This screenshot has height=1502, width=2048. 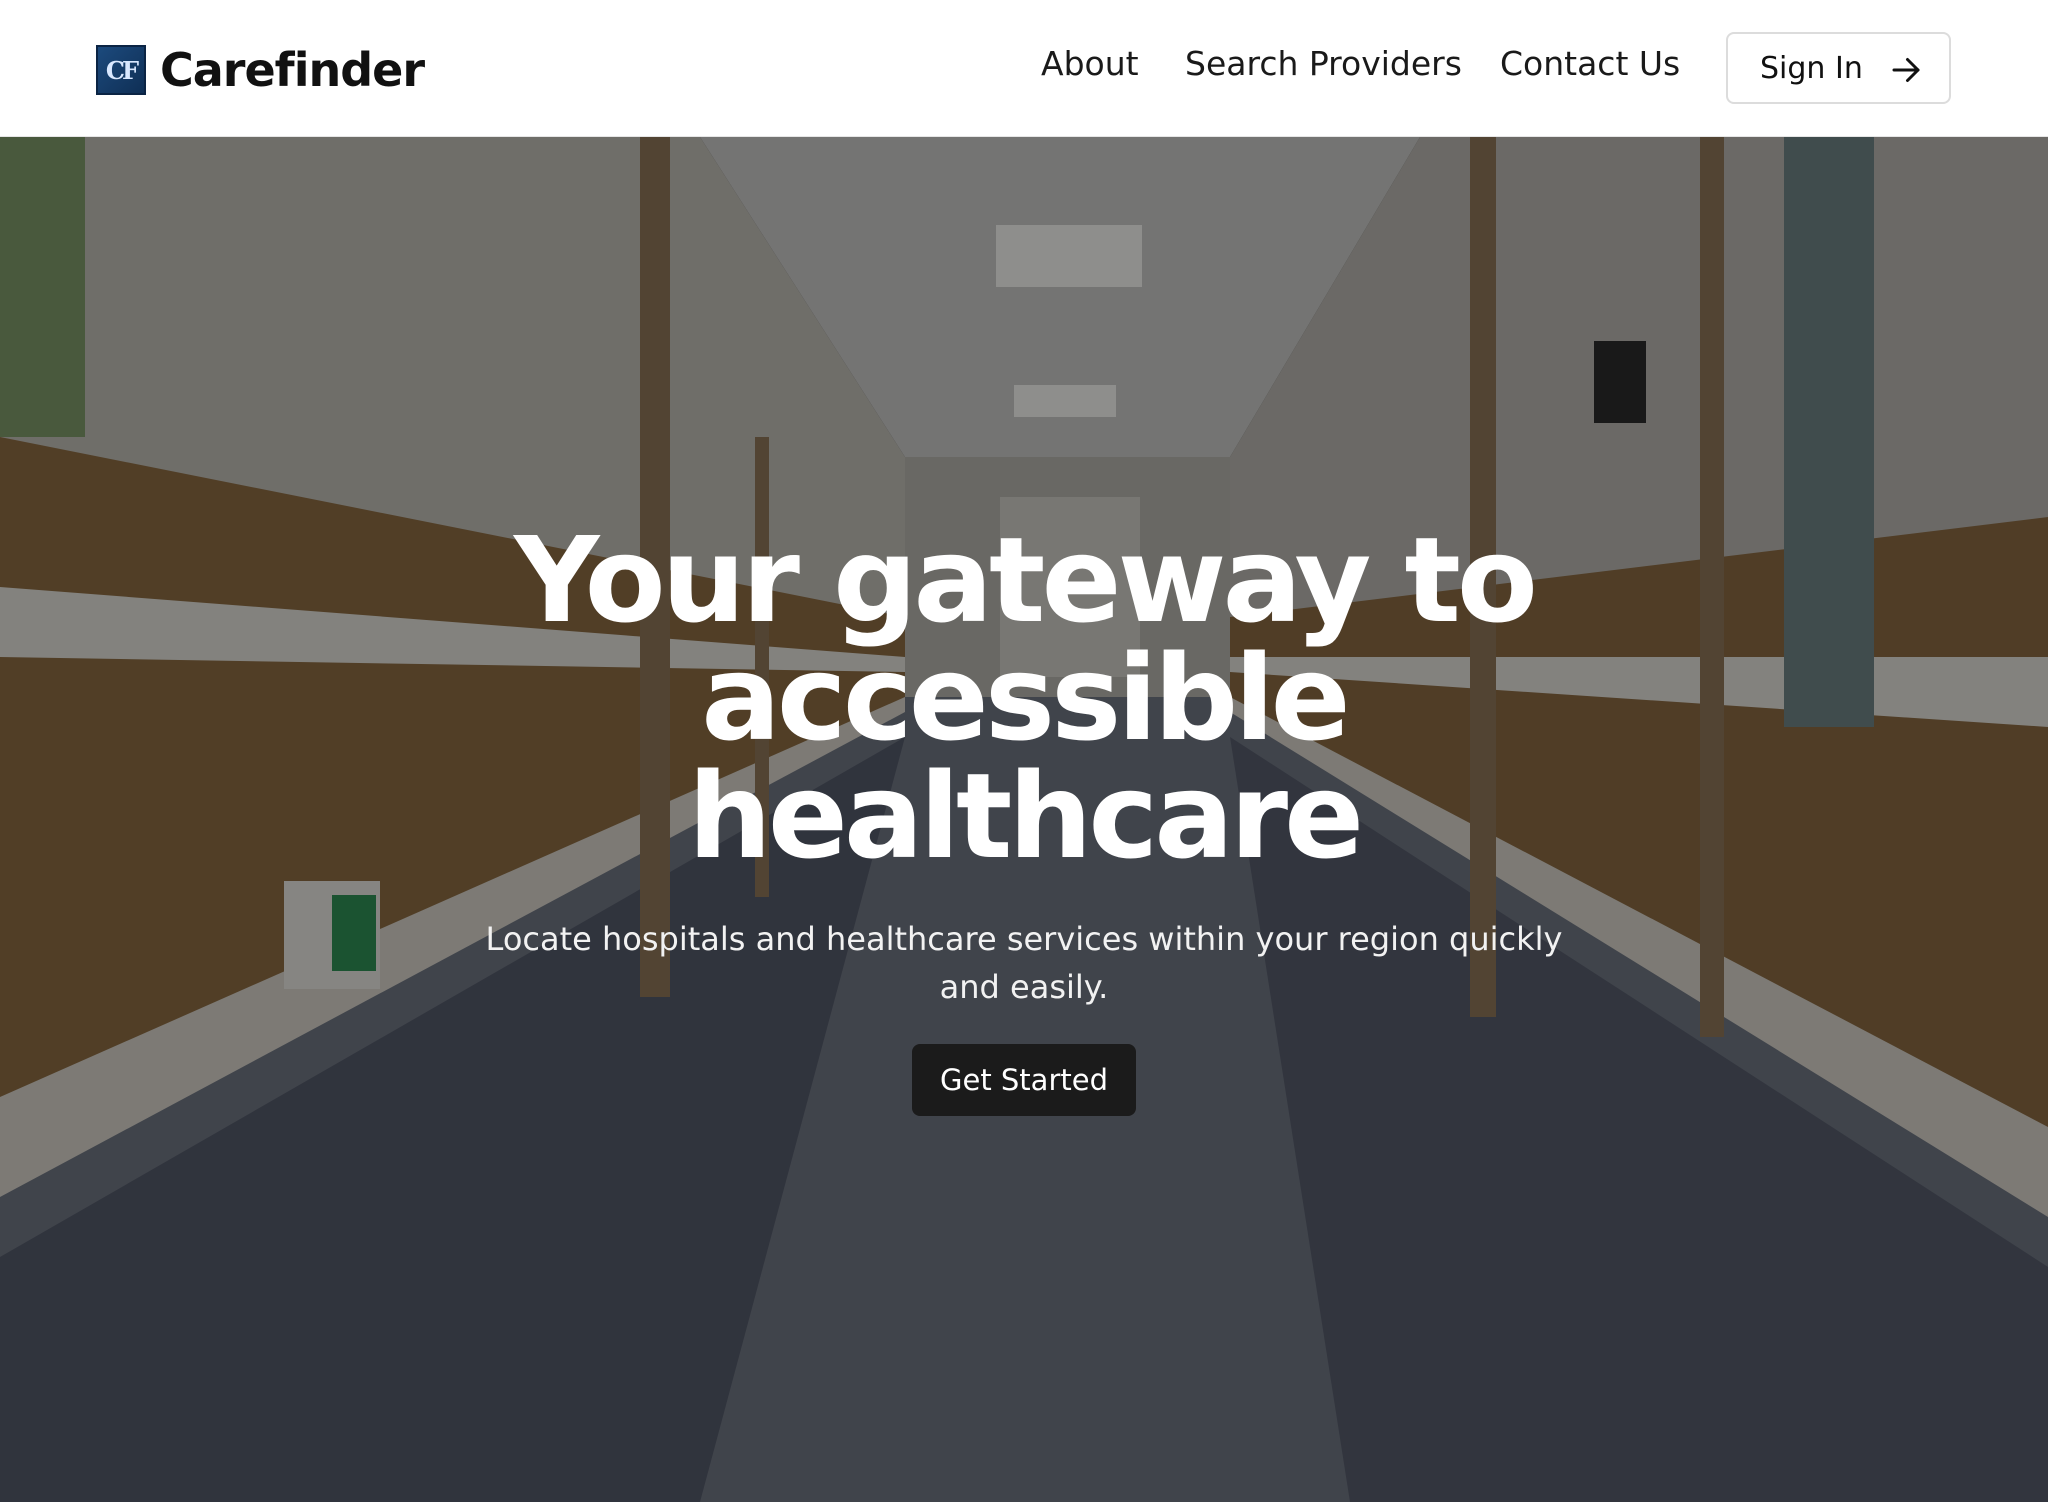 What do you see at coordinates (121, 70) in the screenshot?
I see `carefinder-logo-icon: CF` at bounding box center [121, 70].